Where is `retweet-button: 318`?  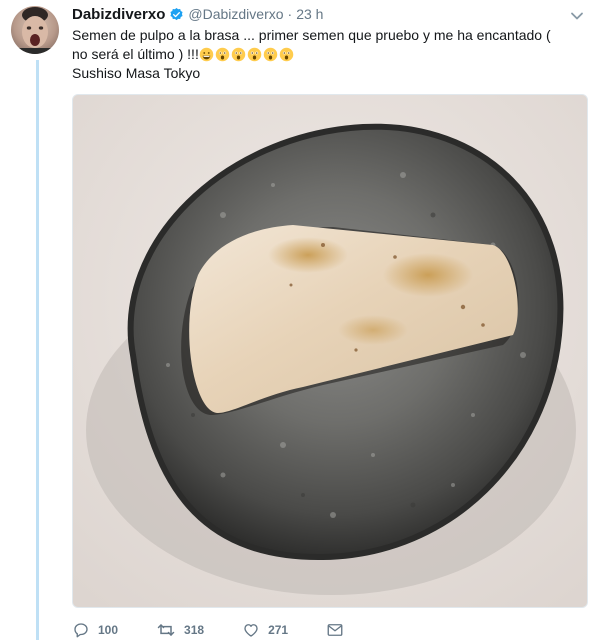
retweet-button: 318 is located at coordinates (180, 630).